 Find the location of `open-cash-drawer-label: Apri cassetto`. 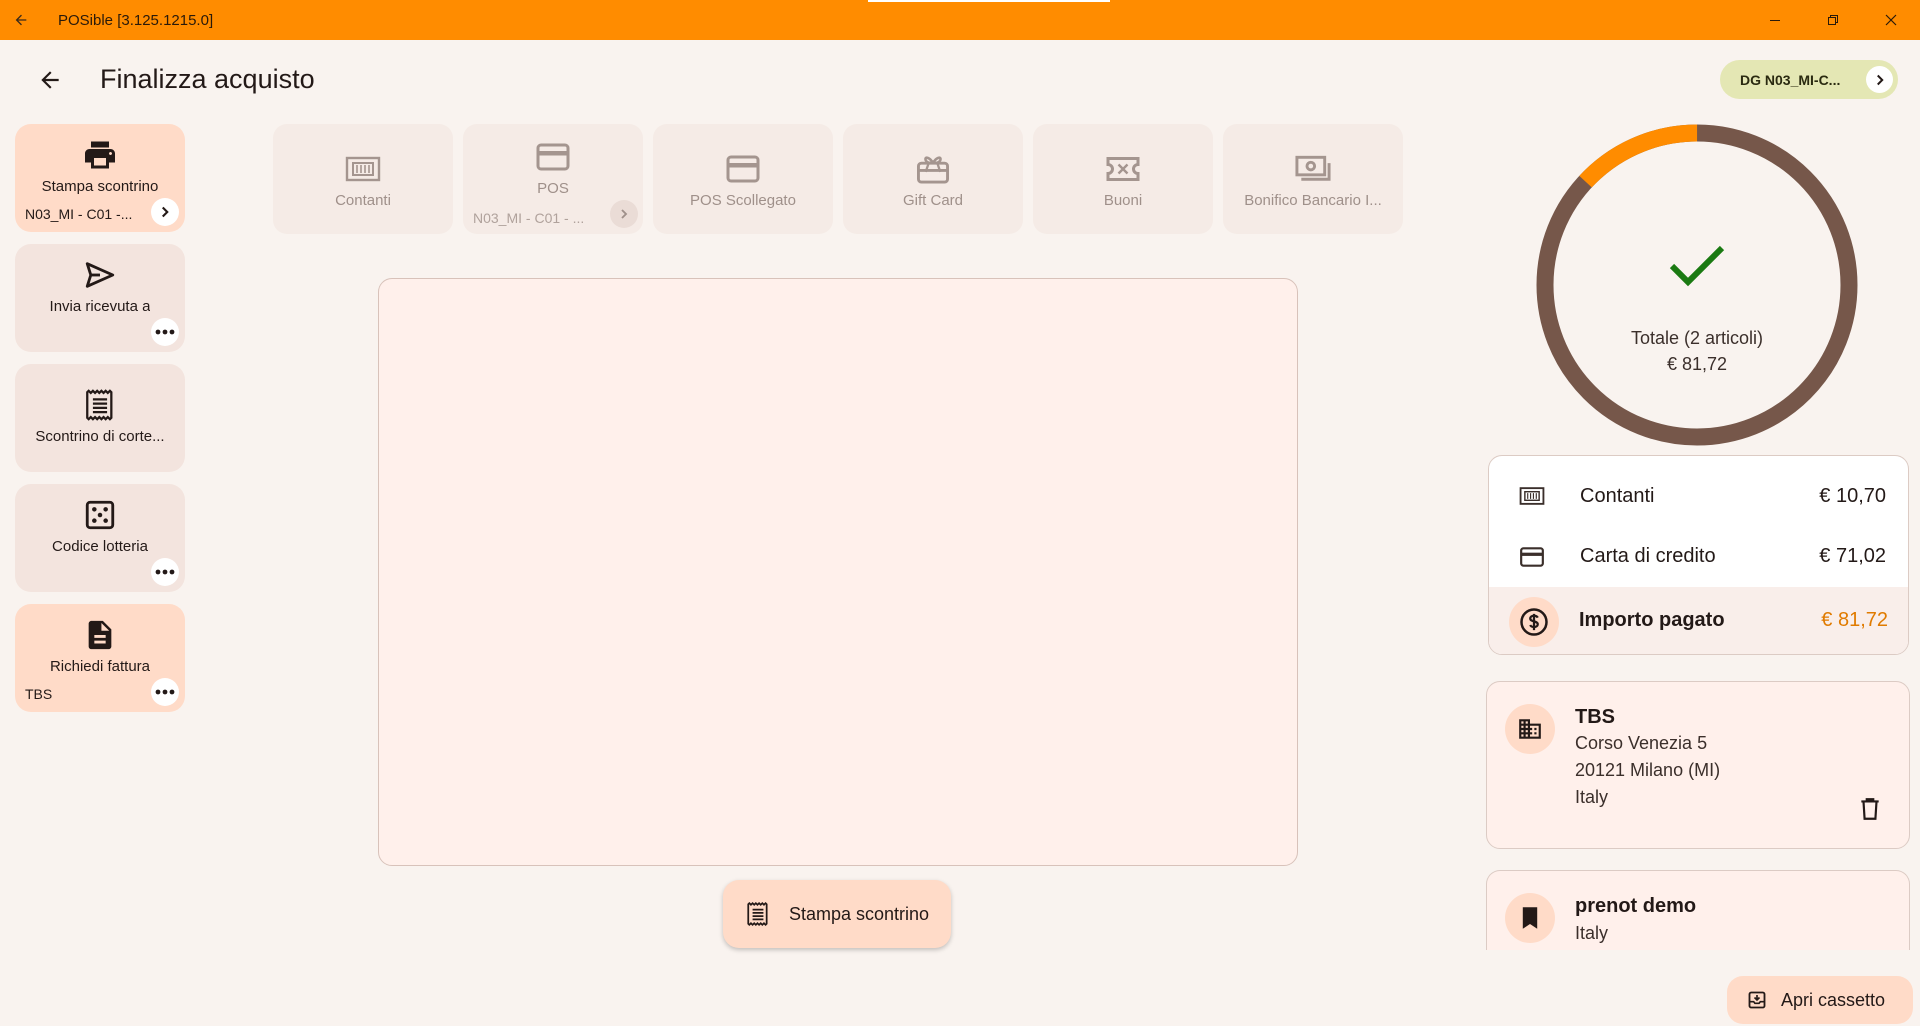

open-cash-drawer-label: Apri cassetto is located at coordinates (1833, 999).